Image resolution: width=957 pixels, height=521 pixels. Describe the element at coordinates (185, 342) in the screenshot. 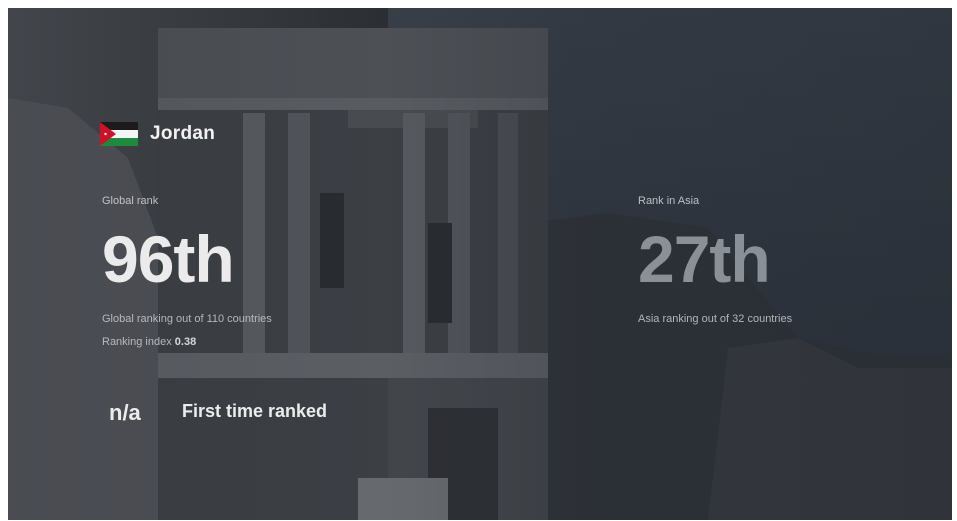

I see `ranking-index-value: 0.38` at that location.